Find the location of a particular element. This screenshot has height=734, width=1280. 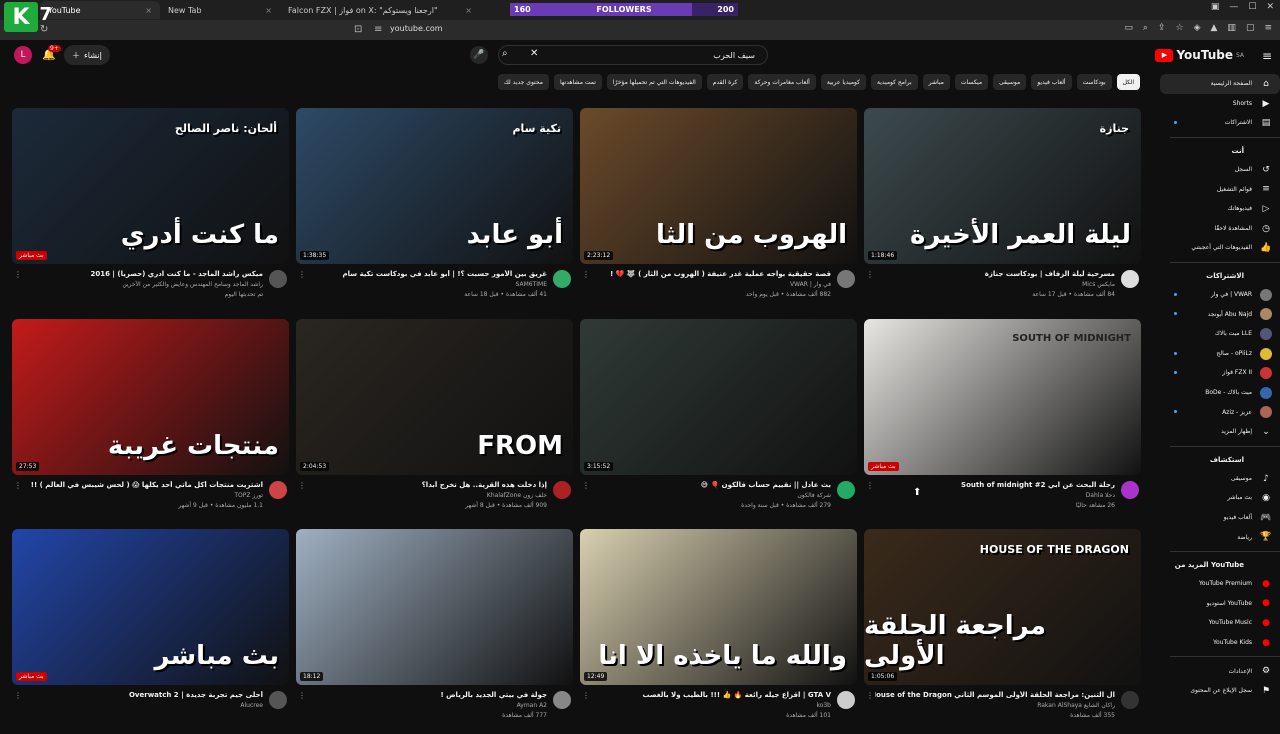

video-thumbnail: بث مباشر بث مباشر is located at coordinates (150, 607).